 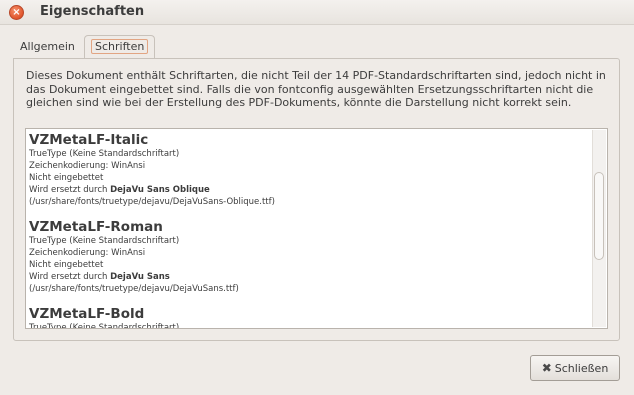 I want to click on font-name: VZMetaLF-Roman, so click(x=96, y=227).